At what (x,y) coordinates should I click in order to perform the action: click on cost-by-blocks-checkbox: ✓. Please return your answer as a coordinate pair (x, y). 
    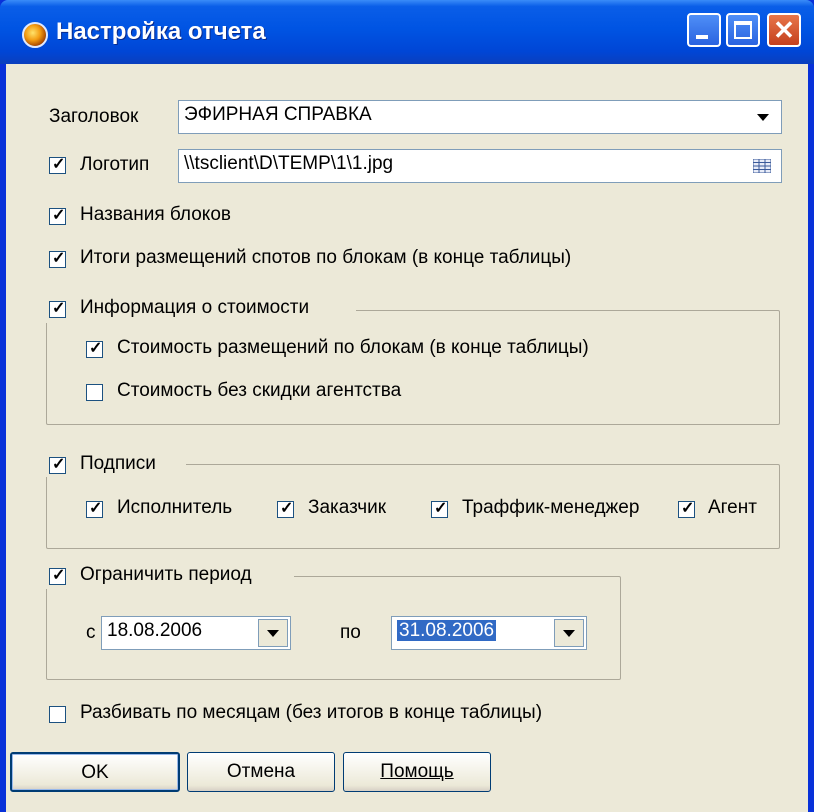
    Looking at the image, I should click on (94, 349).